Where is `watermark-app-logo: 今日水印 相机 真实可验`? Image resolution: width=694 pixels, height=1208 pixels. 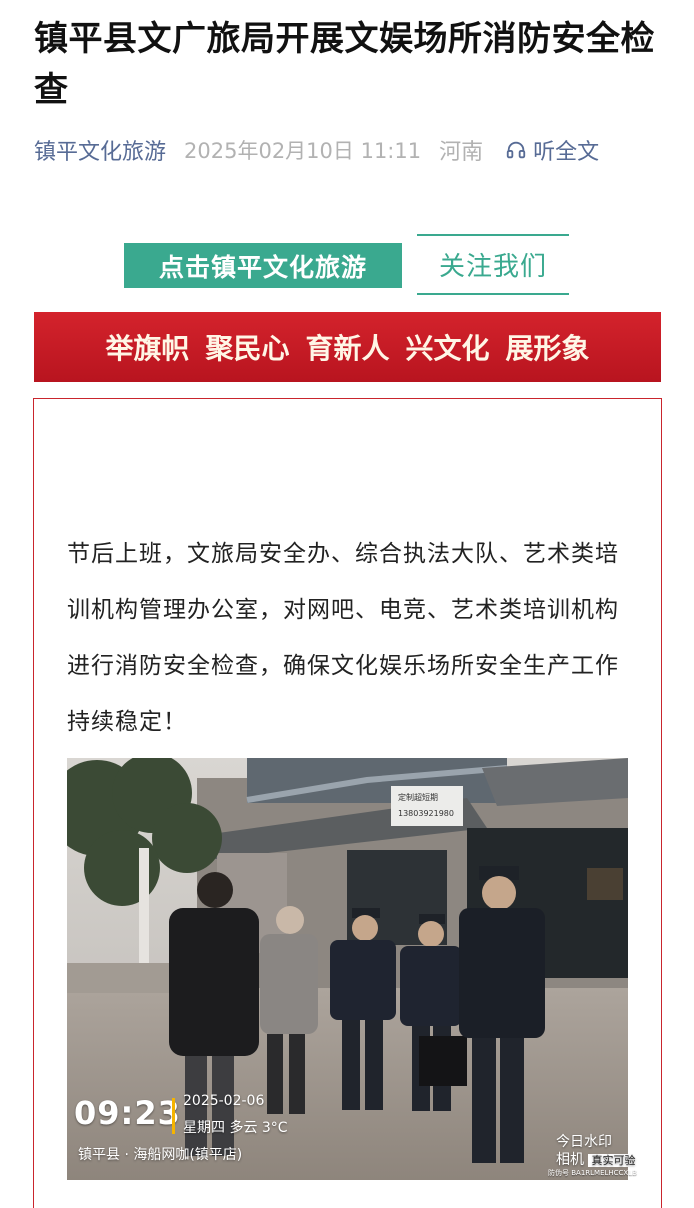 watermark-app-logo: 今日水印 相机 真实可验 is located at coordinates (597, 1151).